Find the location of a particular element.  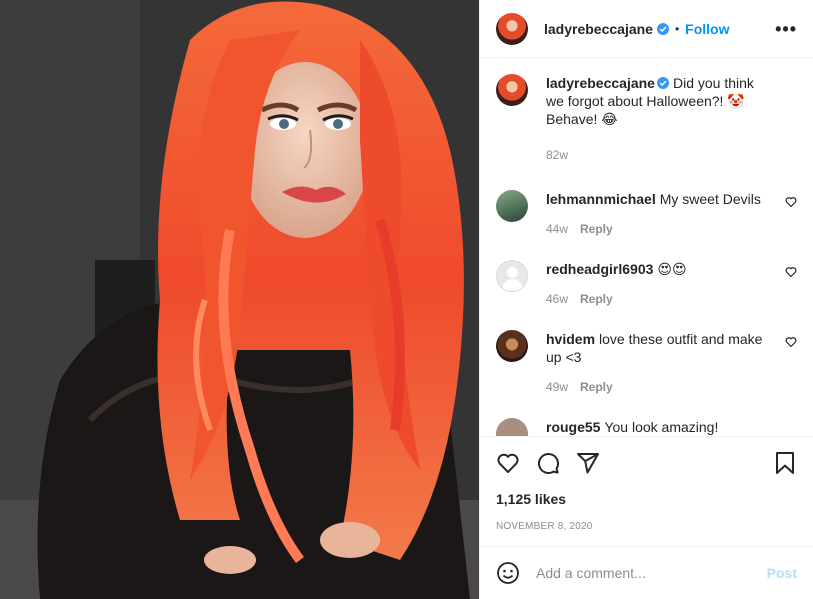

commenter-username: redheadgirl6903 is located at coordinates (599, 269).